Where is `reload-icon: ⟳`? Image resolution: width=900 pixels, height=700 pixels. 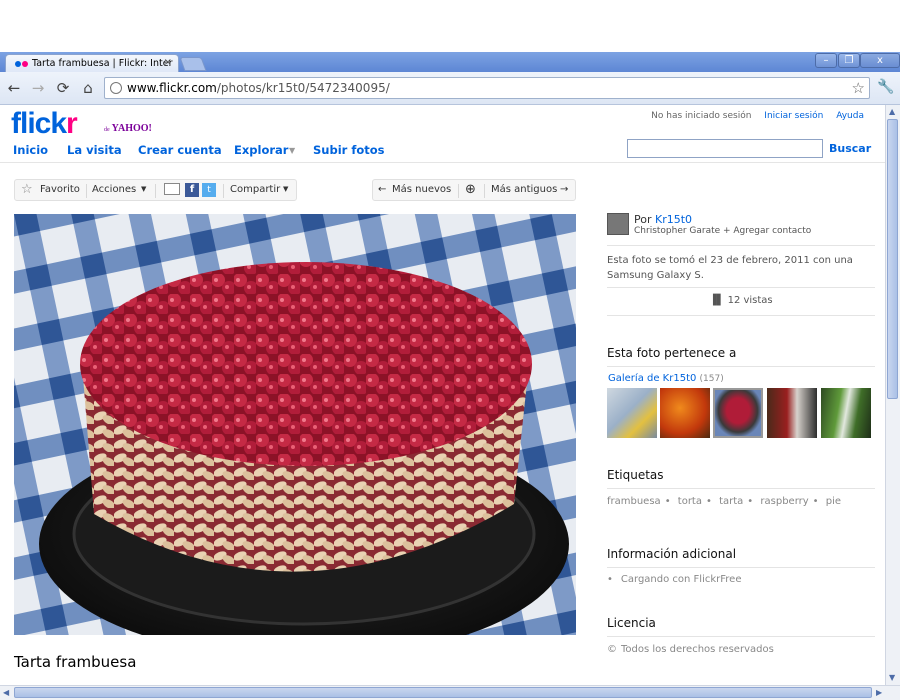 reload-icon: ⟳ is located at coordinates (63, 88).